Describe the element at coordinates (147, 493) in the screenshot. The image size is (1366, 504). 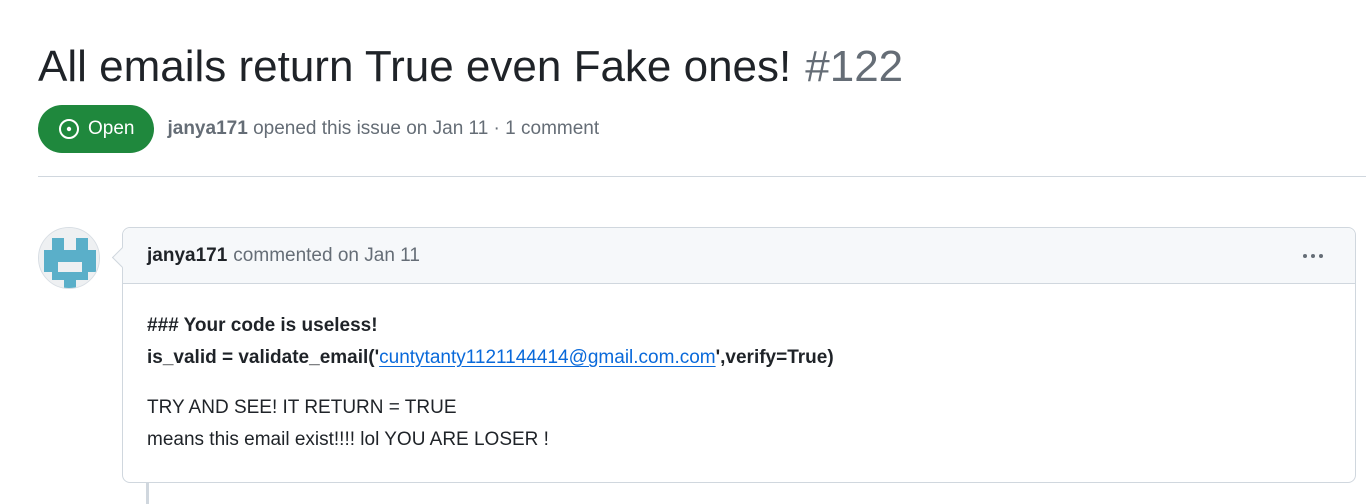
I see `timeline-line` at that location.